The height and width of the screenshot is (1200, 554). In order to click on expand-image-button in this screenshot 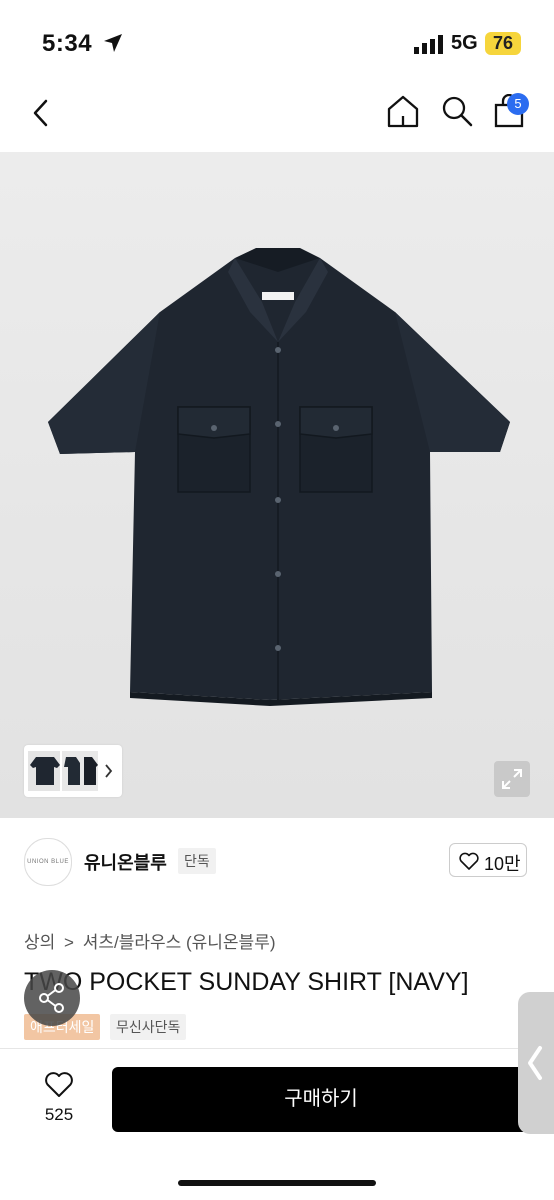, I will do `click(512, 779)`.